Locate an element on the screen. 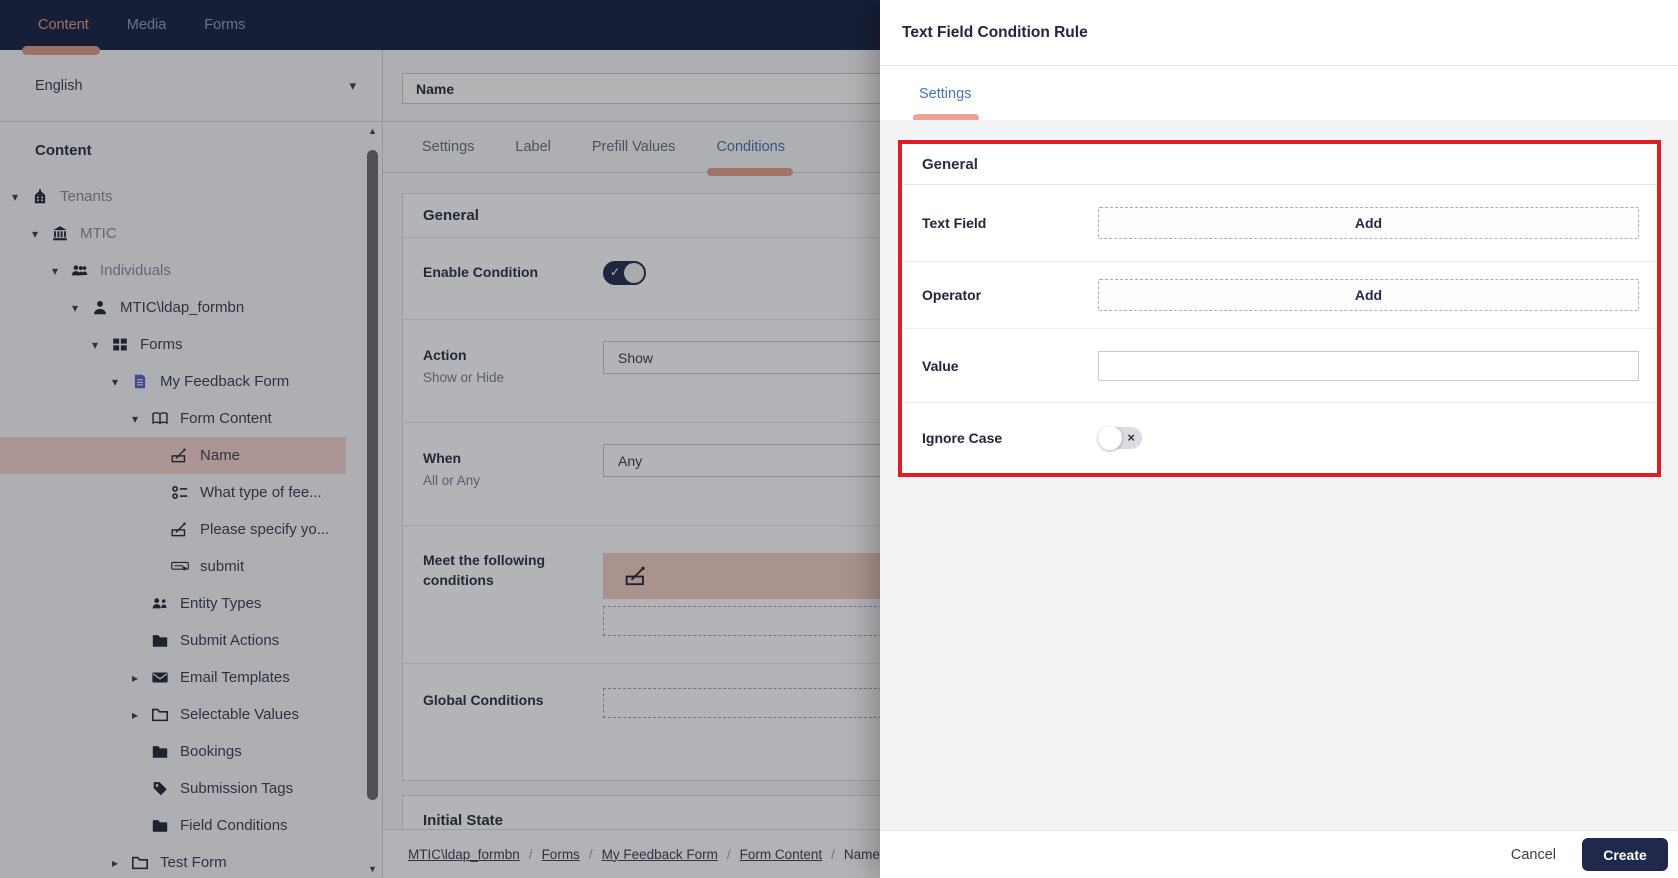 This screenshot has width=1678, height=878. operator-row: Operator Add is located at coordinates (1279, 295).